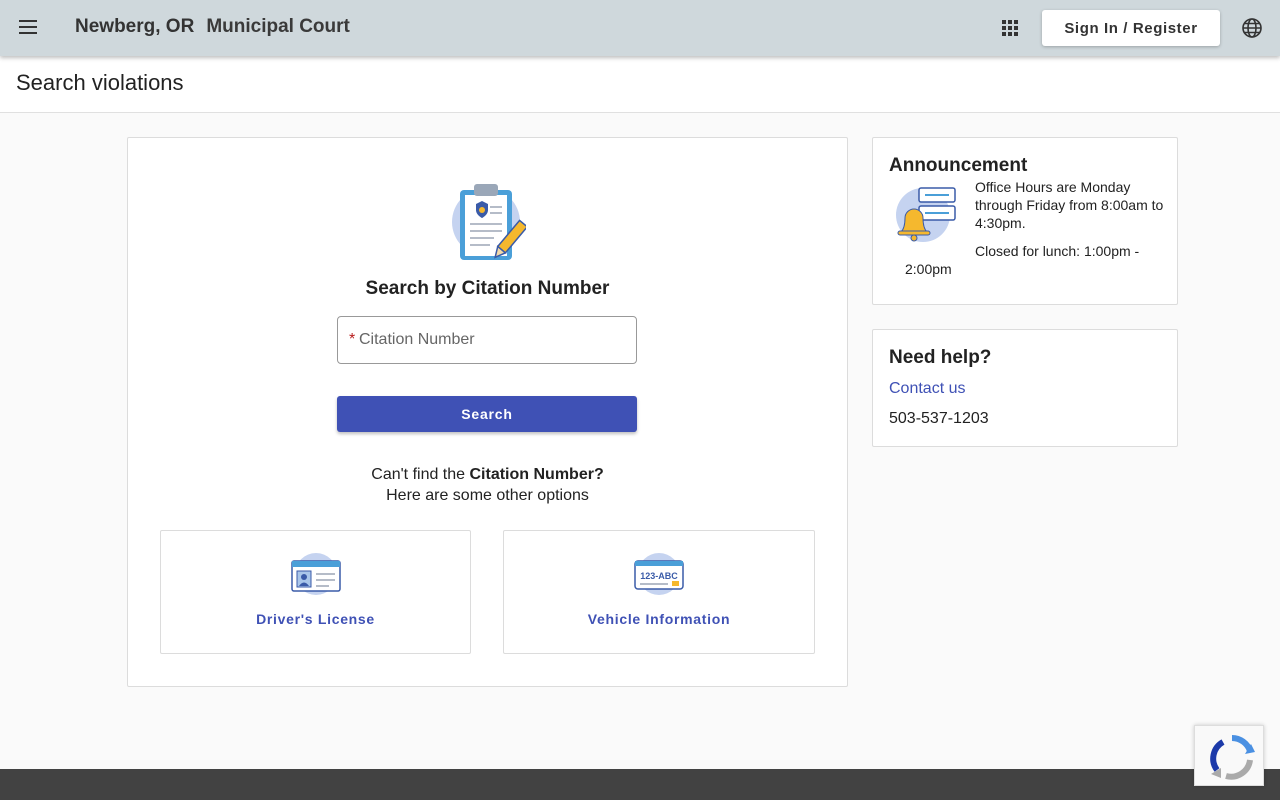 The height and width of the screenshot is (800, 1280). I want to click on apps-grid-icon, so click(1010, 28).